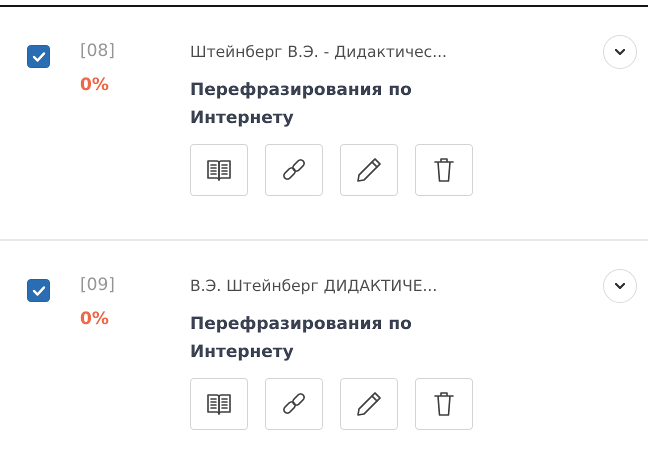 The height and width of the screenshot is (473, 648). Describe the element at coordinates (97, 285) in the screenshot. I see `source-number: [09]` at that location.